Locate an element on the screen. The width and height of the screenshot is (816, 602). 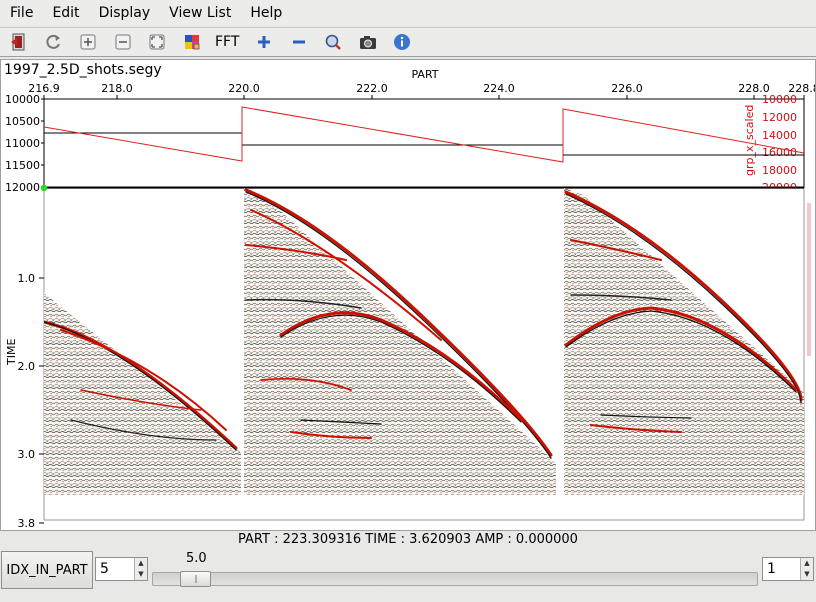
menu-edit: Edit is located at coordinates (65, 13).